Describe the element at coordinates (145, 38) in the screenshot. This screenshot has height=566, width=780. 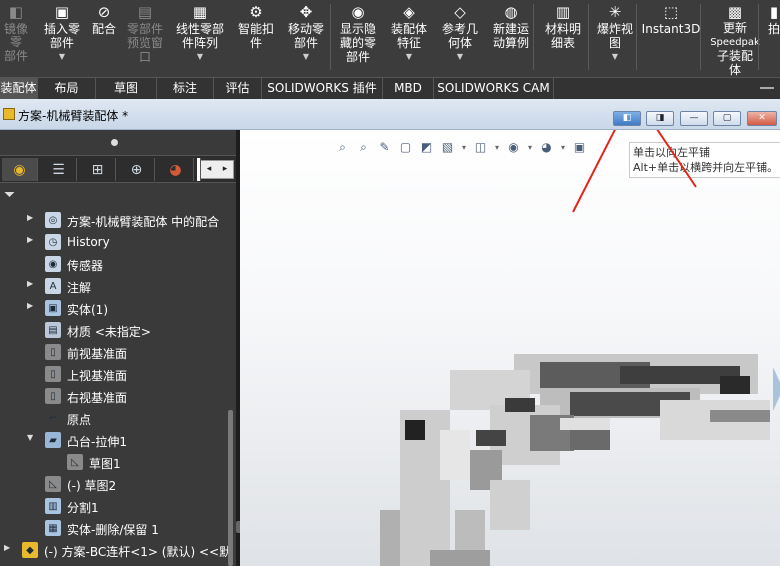
I see `ribbon-button-3: ▤ 零部件 预览窗口` at that location.